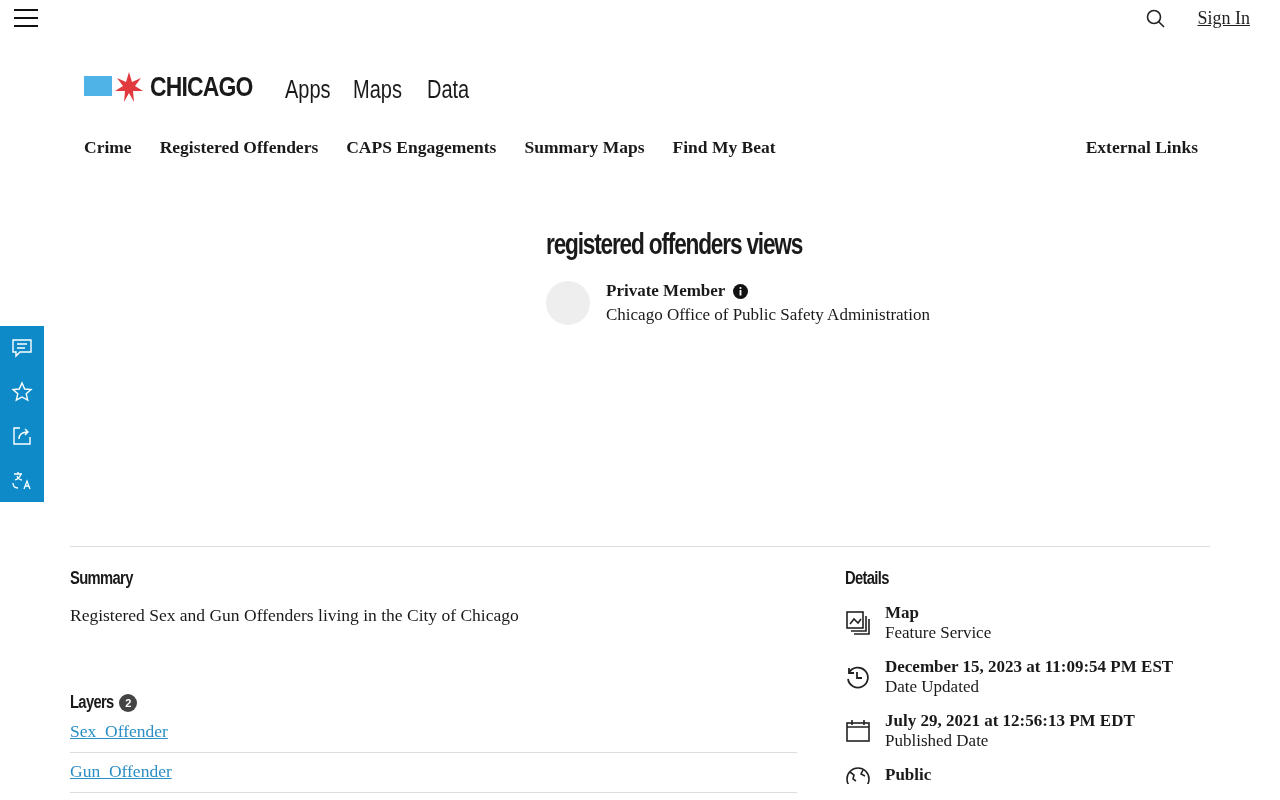 This screenshot has width=1280, height=800. What do you see at coordinates (22, 480) in the screenshot?
I see `translate-icon` at bounding box center [22, 480].